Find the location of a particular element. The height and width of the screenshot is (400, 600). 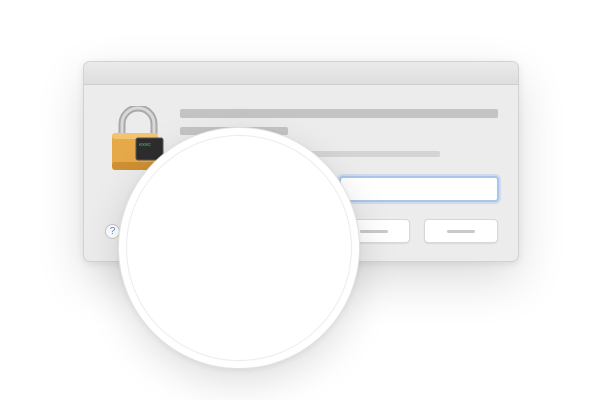

password-field is located at coordinates (419, 189).